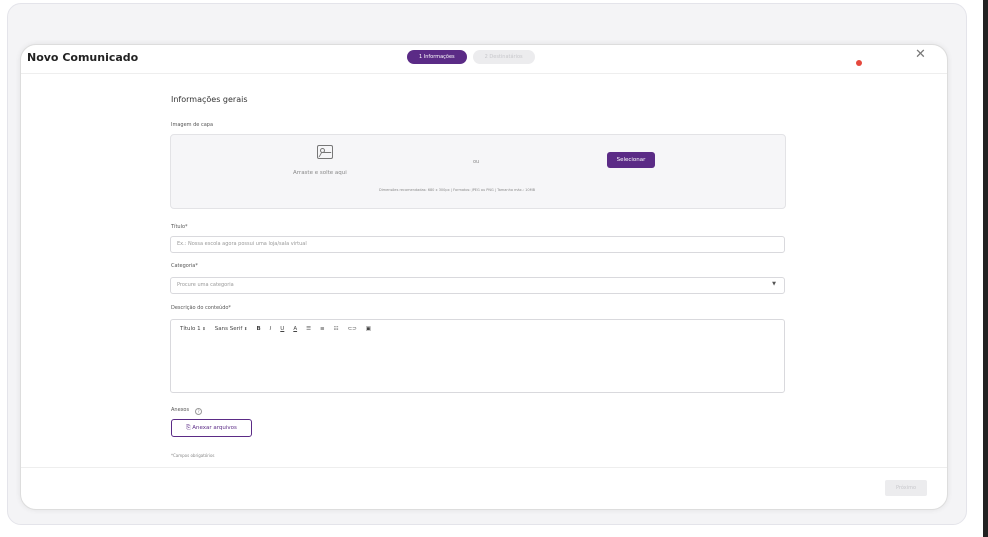 Image resolution: width=988 pixels, height=537 pixels. I want to click on screen-edge, so click(985, 268).